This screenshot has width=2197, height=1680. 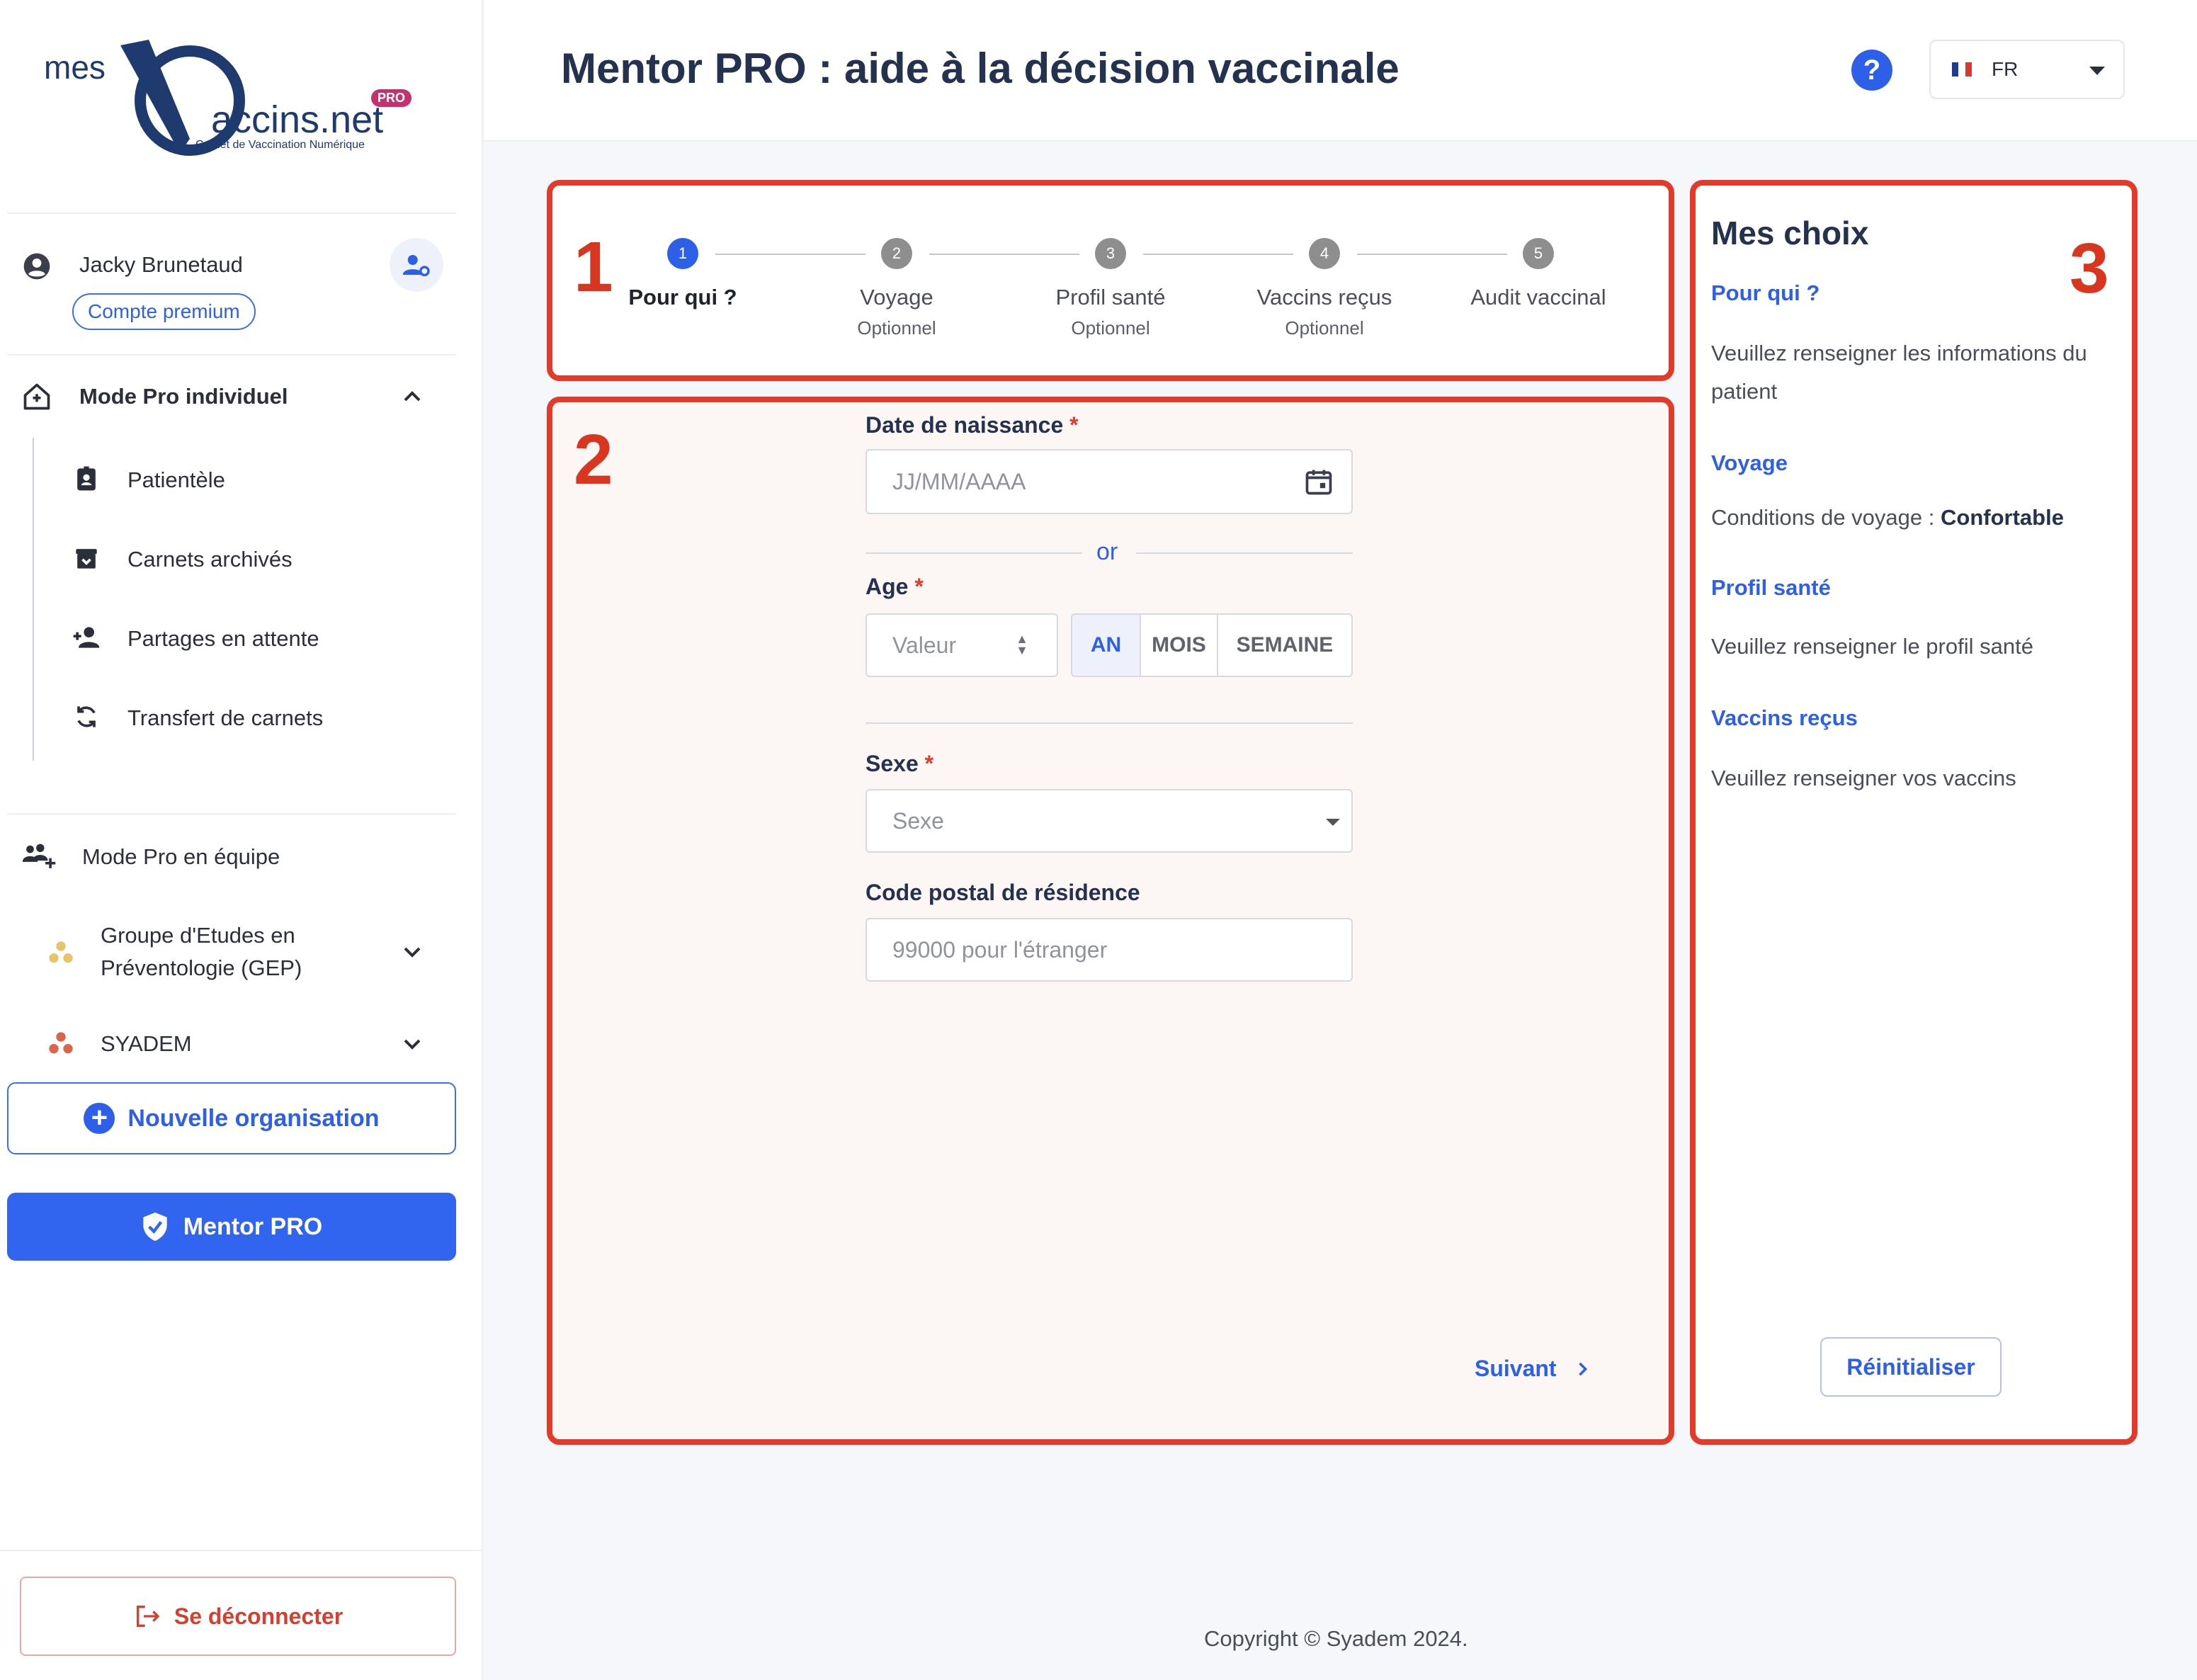 I want to click on org-name-line1: SYADEM, so click(x=146, y=1043).